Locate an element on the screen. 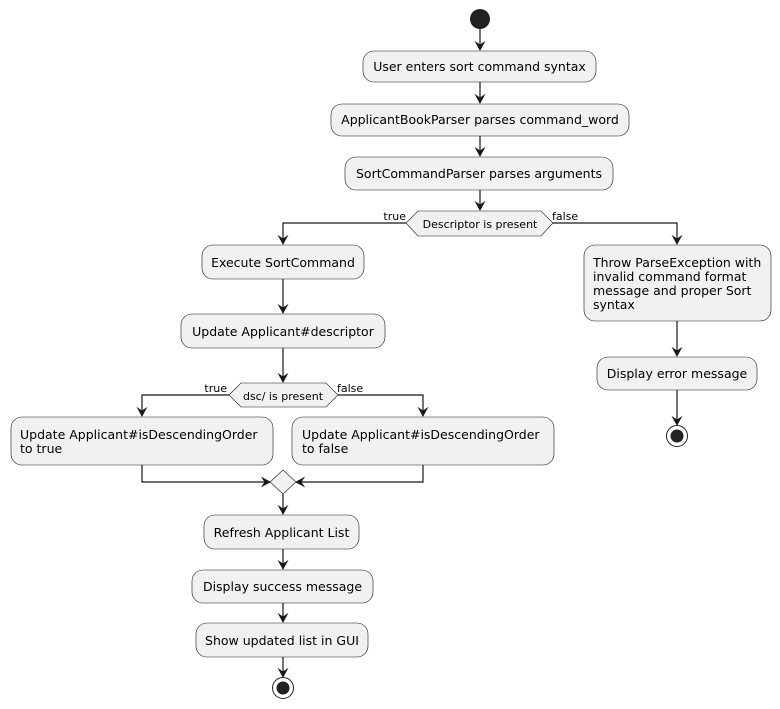 The image size is (780, 709). activity-execute: Execute SortCommand is located at coordinates (283, 262).